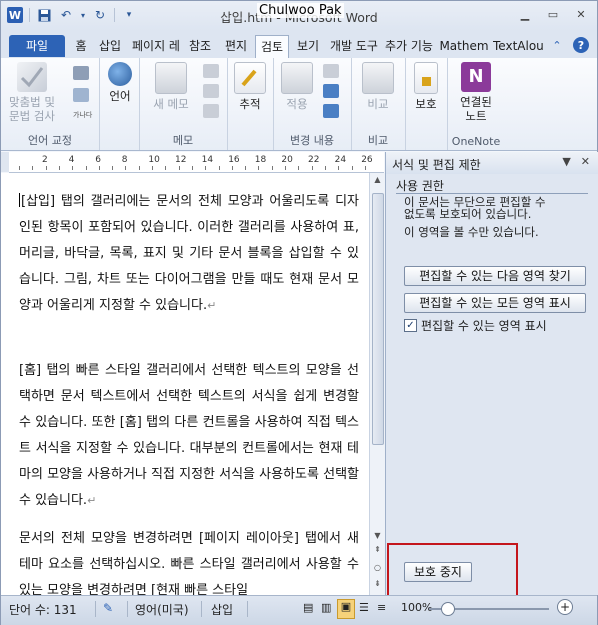 The width and height of the screenshot is (598, 625). Describe the element at coordinates (196, 162) in the screenshot. I see `horizontal-ruler: 2 4 6 8 10 12 14 16 18 20 22 24 26` at that location.